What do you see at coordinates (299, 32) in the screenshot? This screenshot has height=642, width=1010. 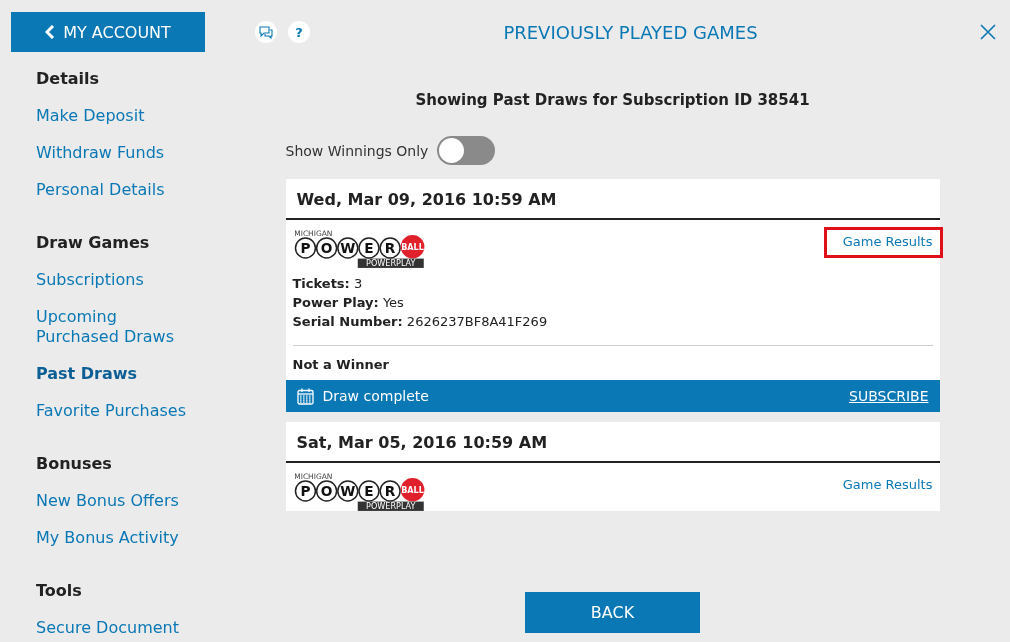 I see `help-button: ?` at bounding box center [299, 32].